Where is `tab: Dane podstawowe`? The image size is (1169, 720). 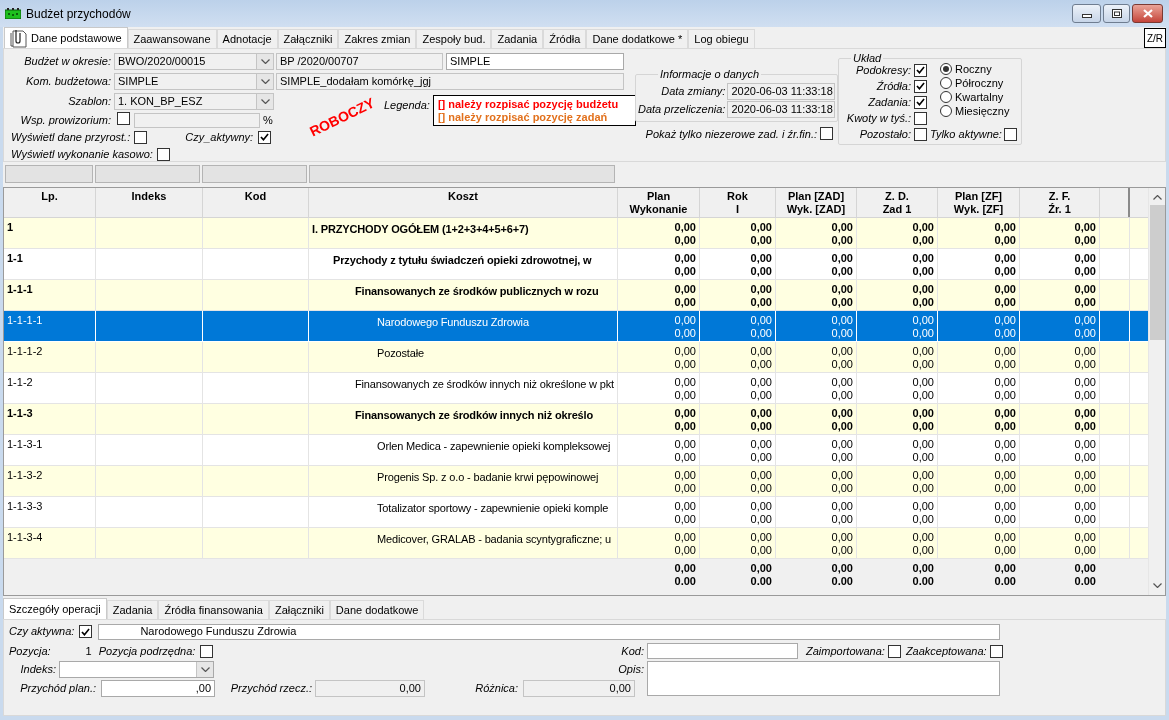 tab: Dane podstawowe is located at coordinates (66, 37).